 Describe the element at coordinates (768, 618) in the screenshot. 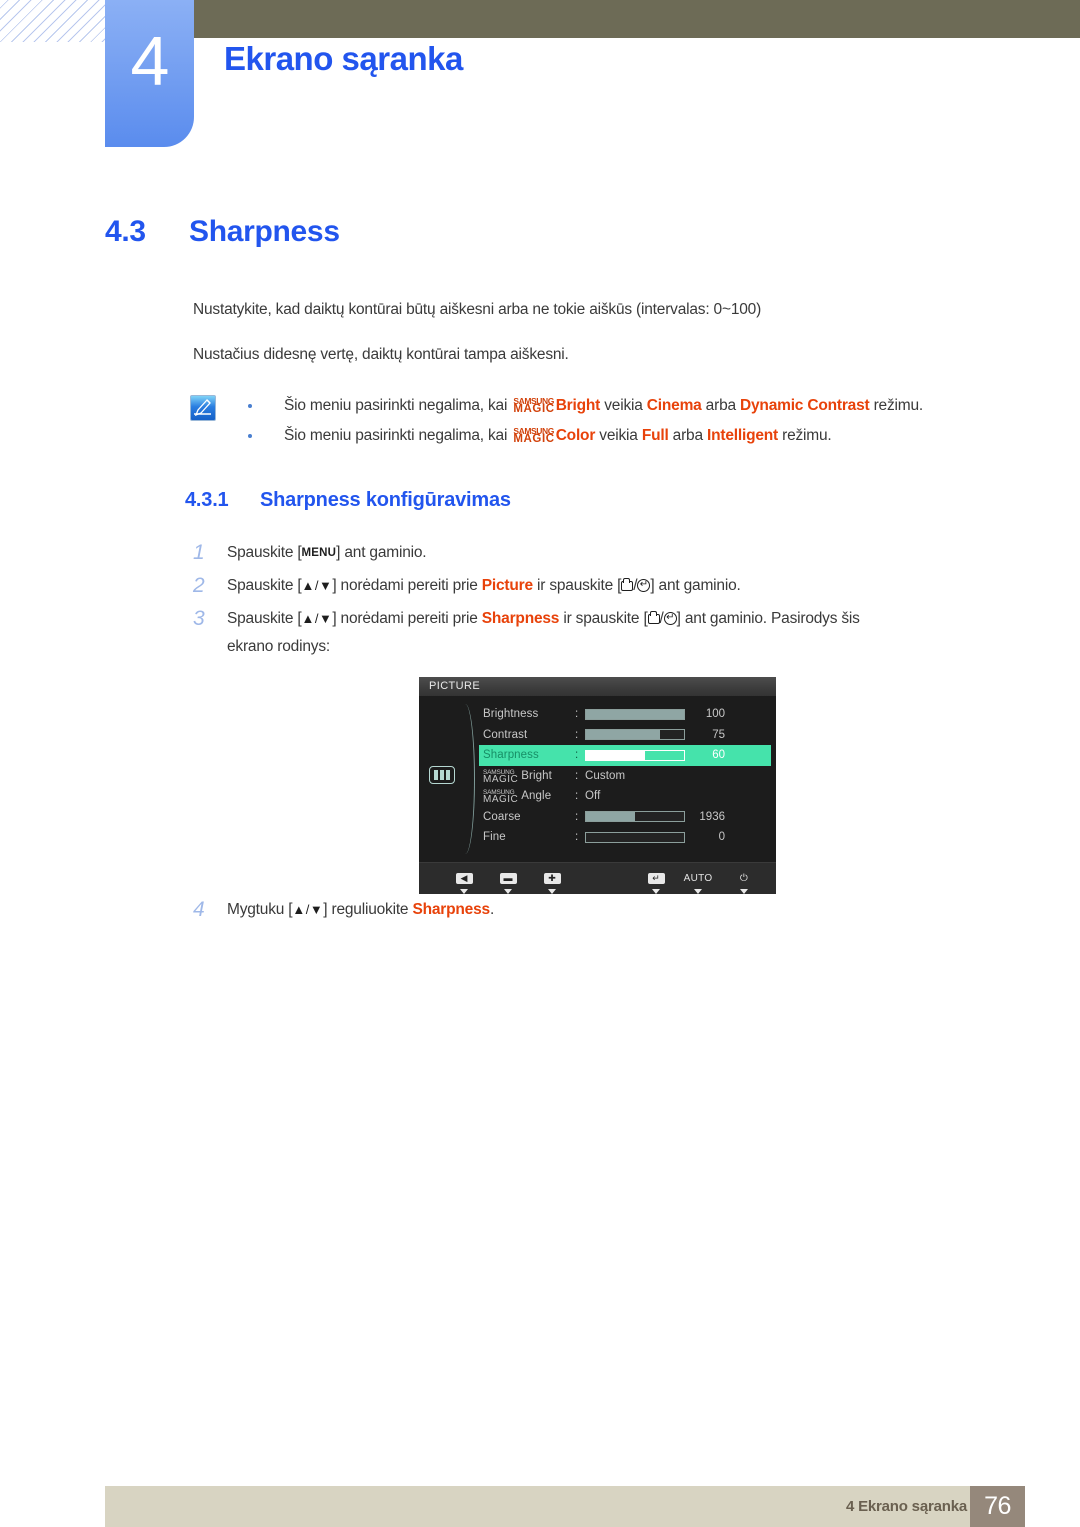

I see `step-text-post: ] ant gaminio. Pasirodys šis` at that location.